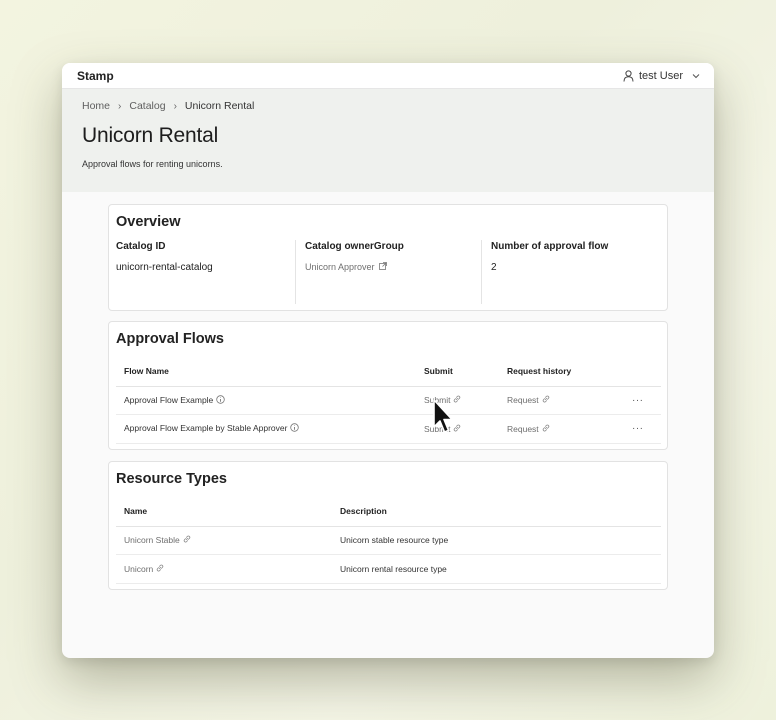  Describe the element at coordinates (152, 540) in the screenshot. I see `resource-type-name: Unicorn Stable` at that location.